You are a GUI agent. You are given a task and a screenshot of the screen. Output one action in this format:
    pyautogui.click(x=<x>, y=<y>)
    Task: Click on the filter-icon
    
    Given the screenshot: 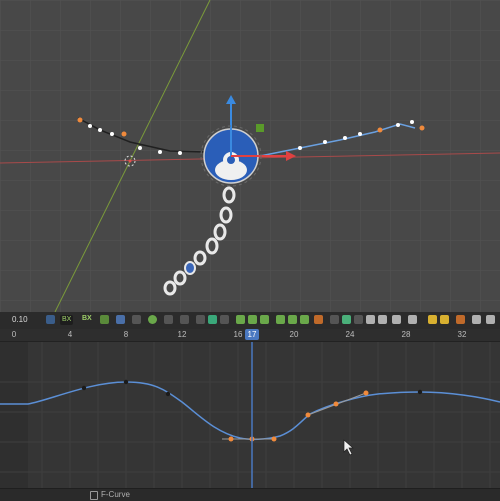 What is the action you would take?
    pyautogui.click(x=346, y=319)
    